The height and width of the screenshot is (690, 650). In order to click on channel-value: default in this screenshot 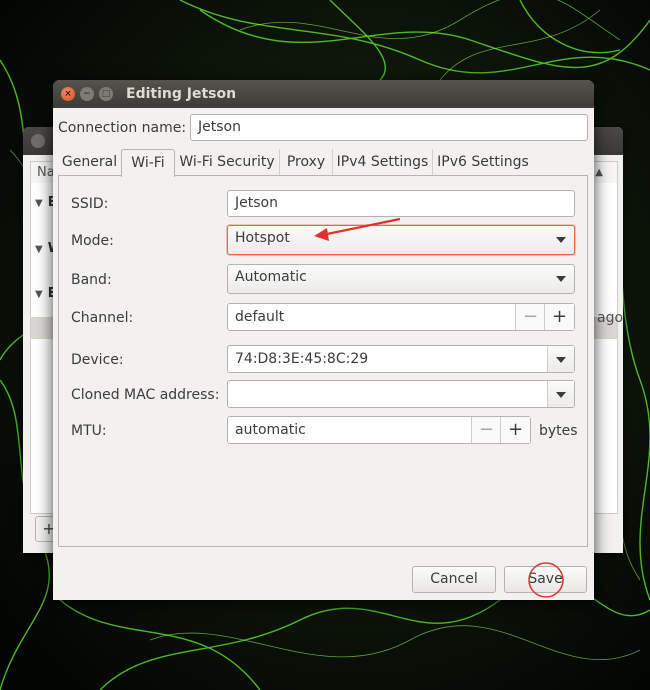, I will do `click(260, 317)`.